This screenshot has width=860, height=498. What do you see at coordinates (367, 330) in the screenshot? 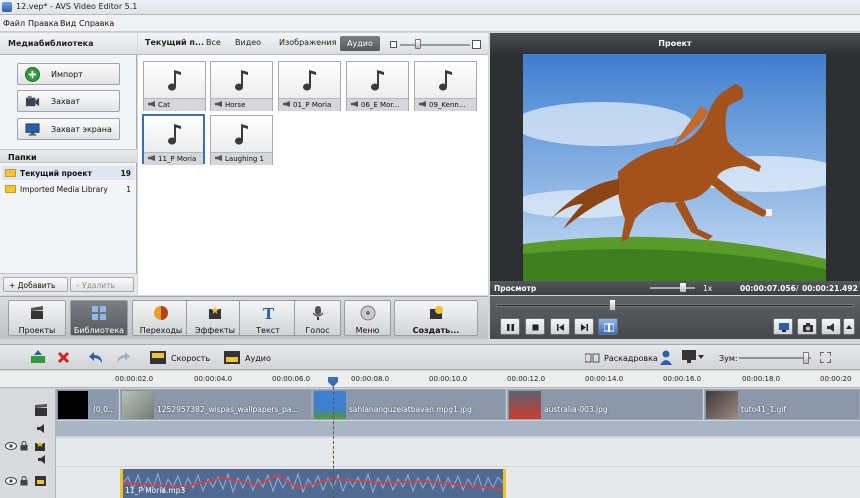
I see `menu-label: Меню` at bounding box center [367, 330].